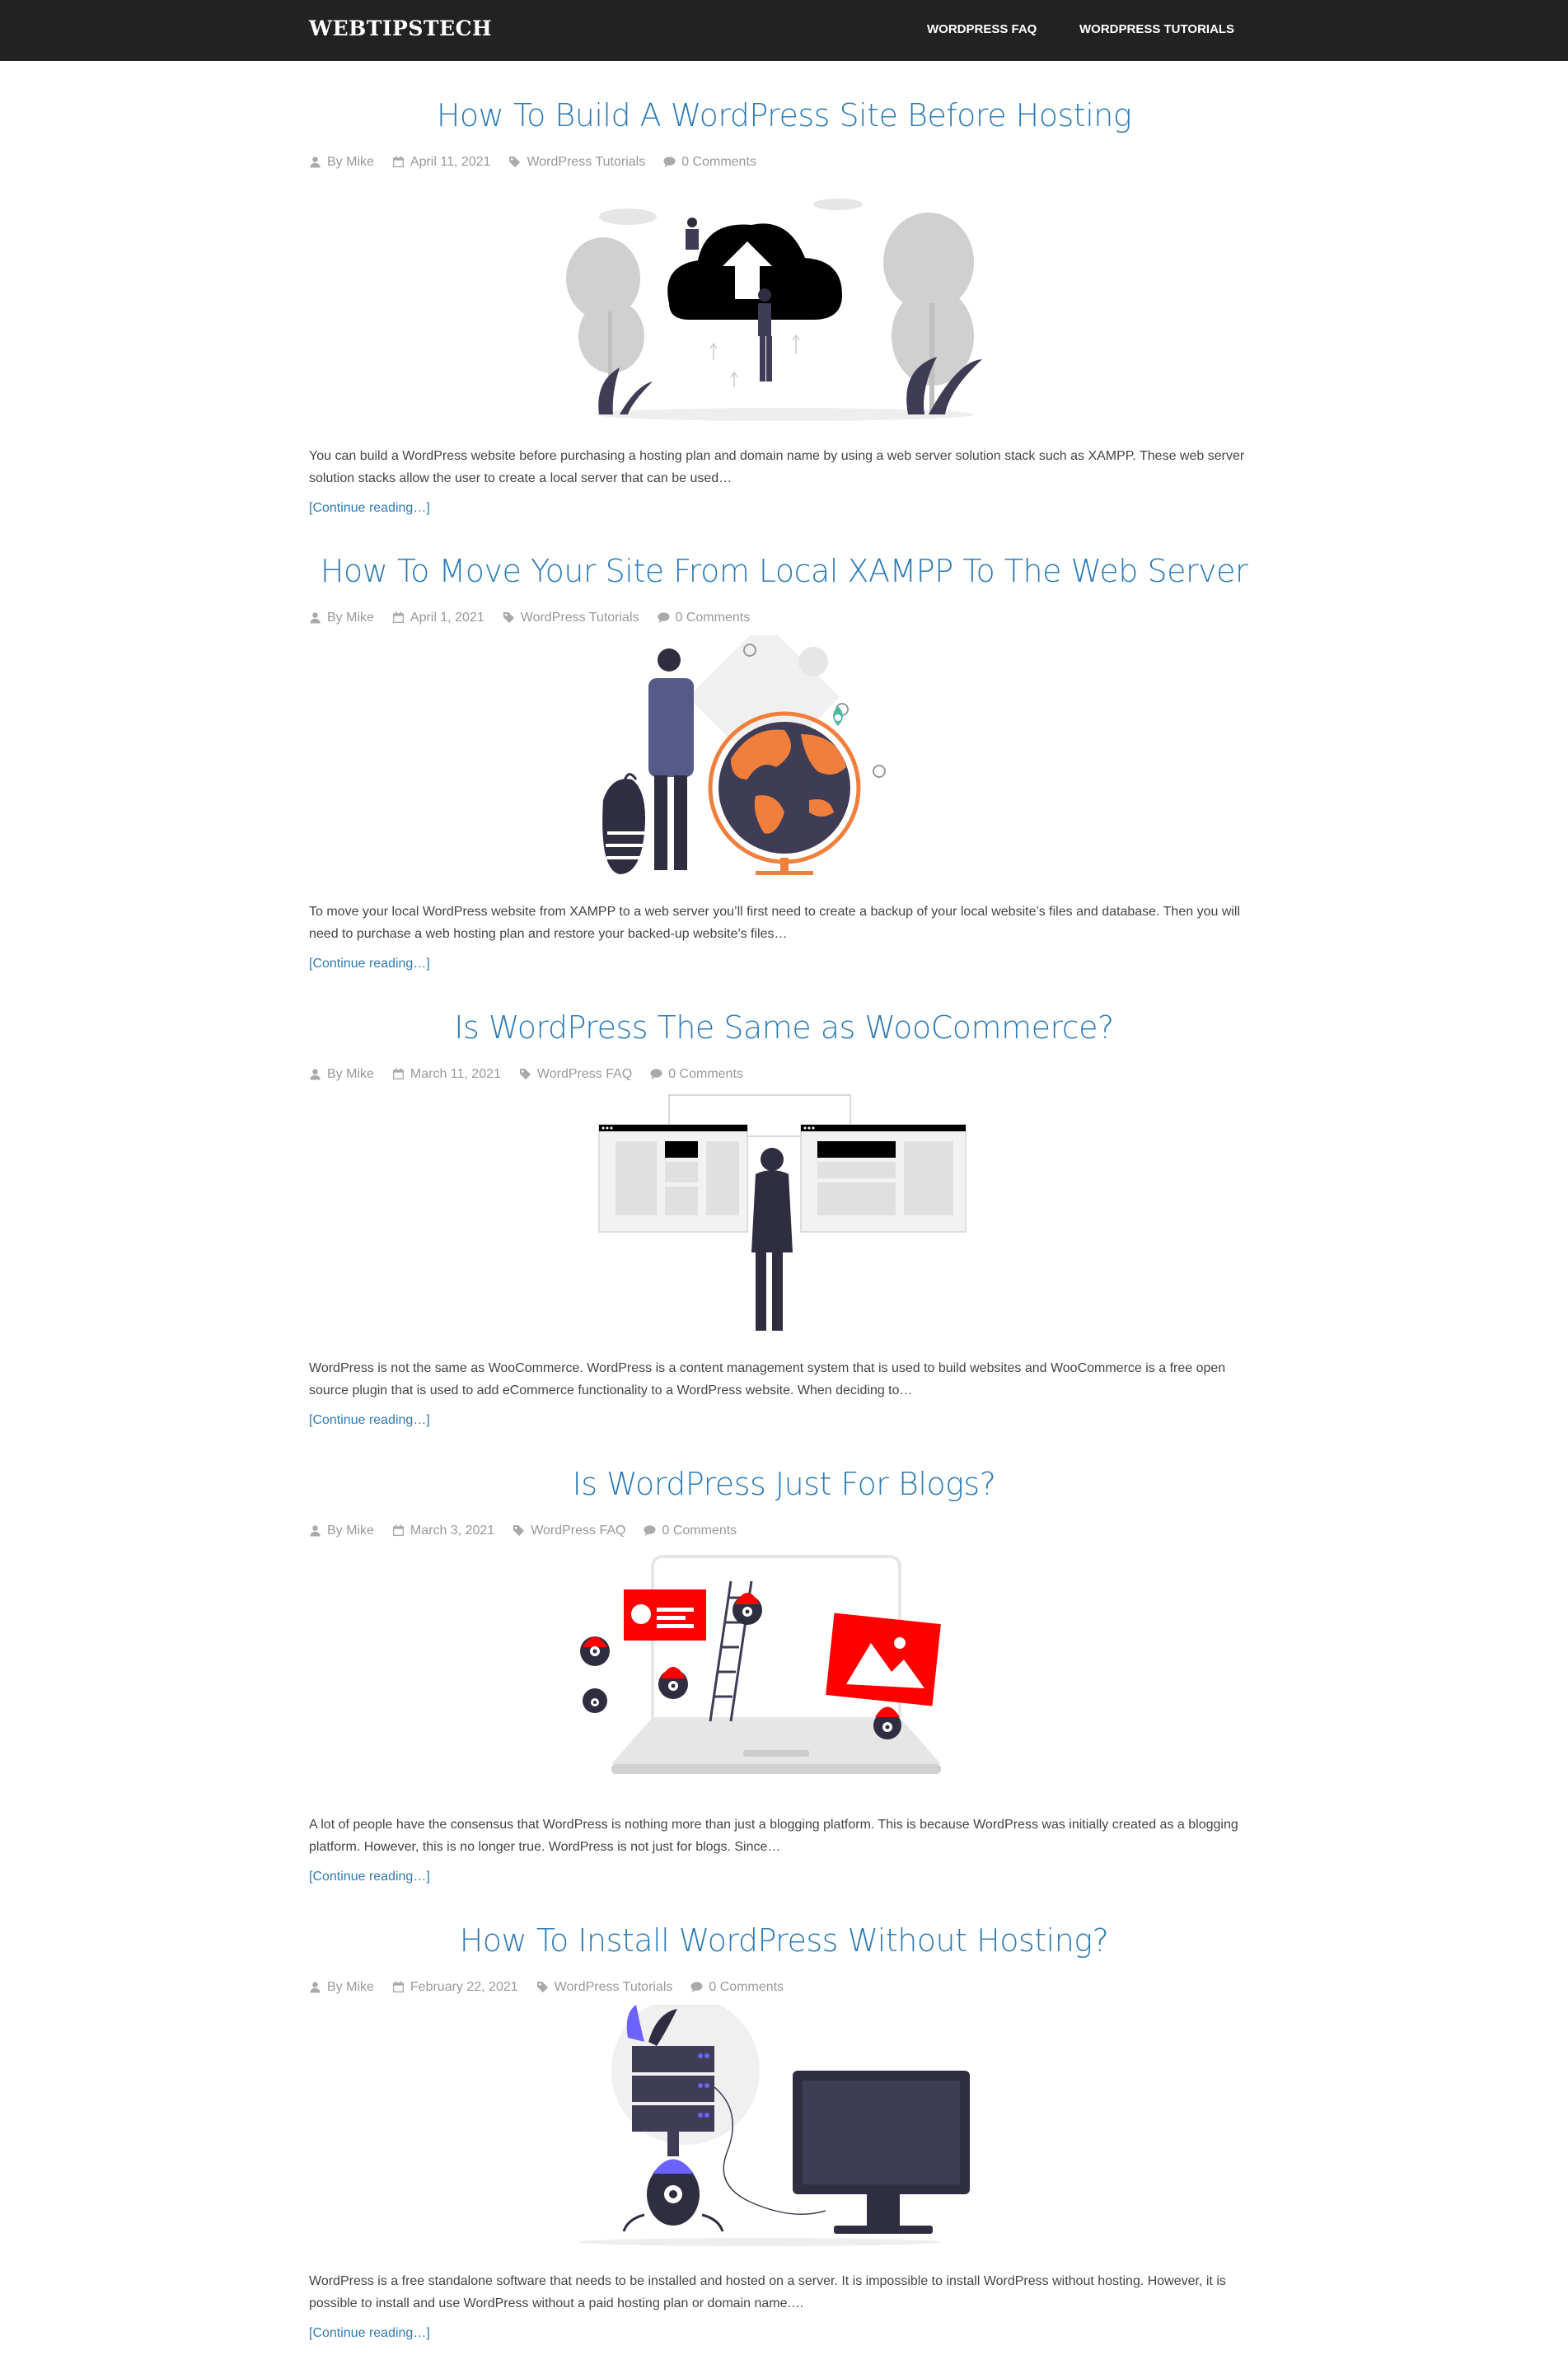 This screenshot has height=2364, width=1568. I want to click on meta-date-text: April 1, 2021, so click(447, 617).